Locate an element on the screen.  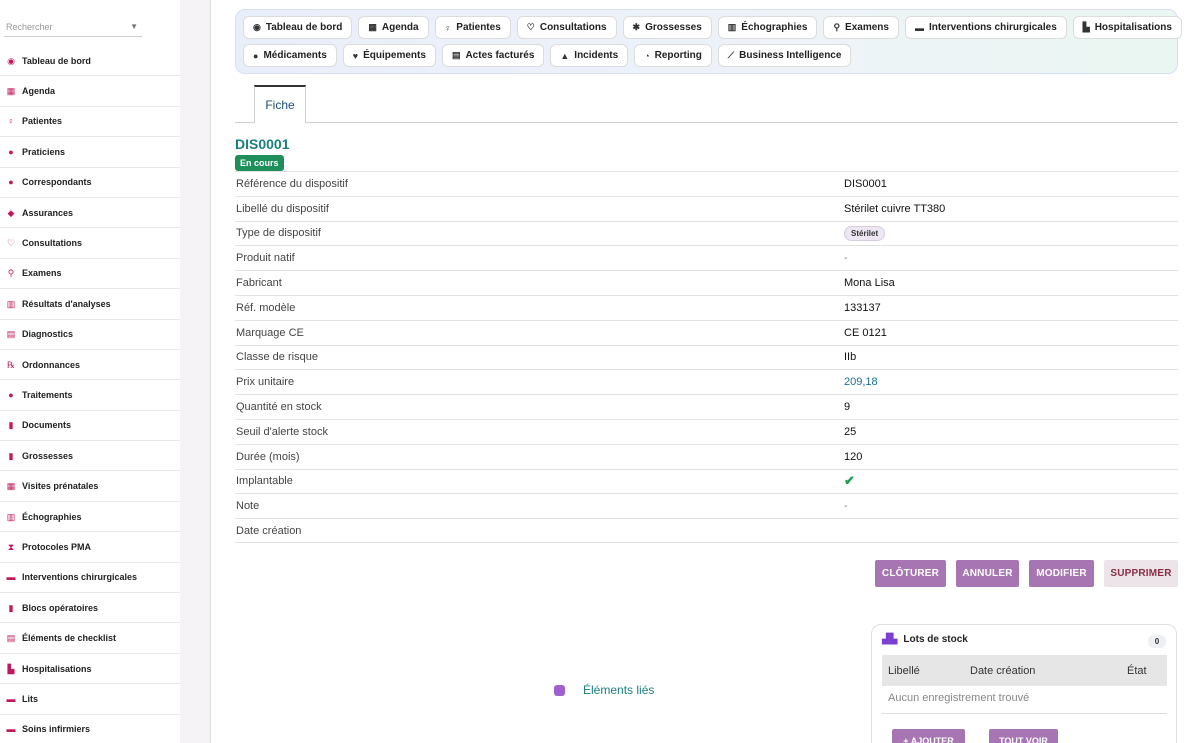
nav-pill: ⟋ Business Intelligence is located at coordinates (784, 55).